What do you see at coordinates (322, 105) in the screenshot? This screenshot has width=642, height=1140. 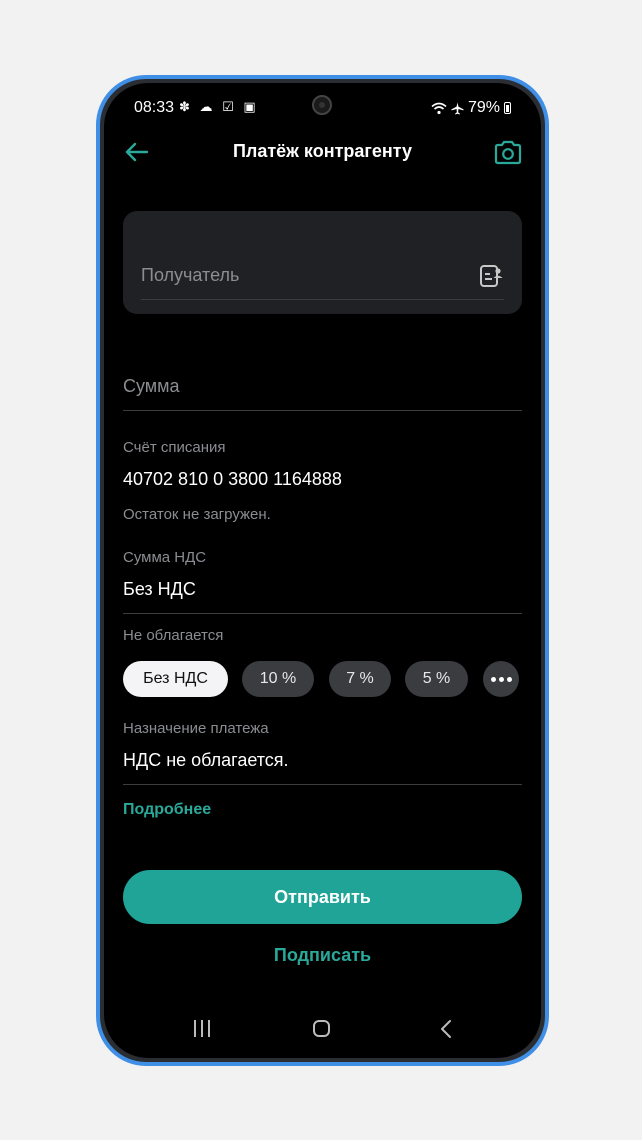 I see `front-camera` at bounding box center [322, 105].